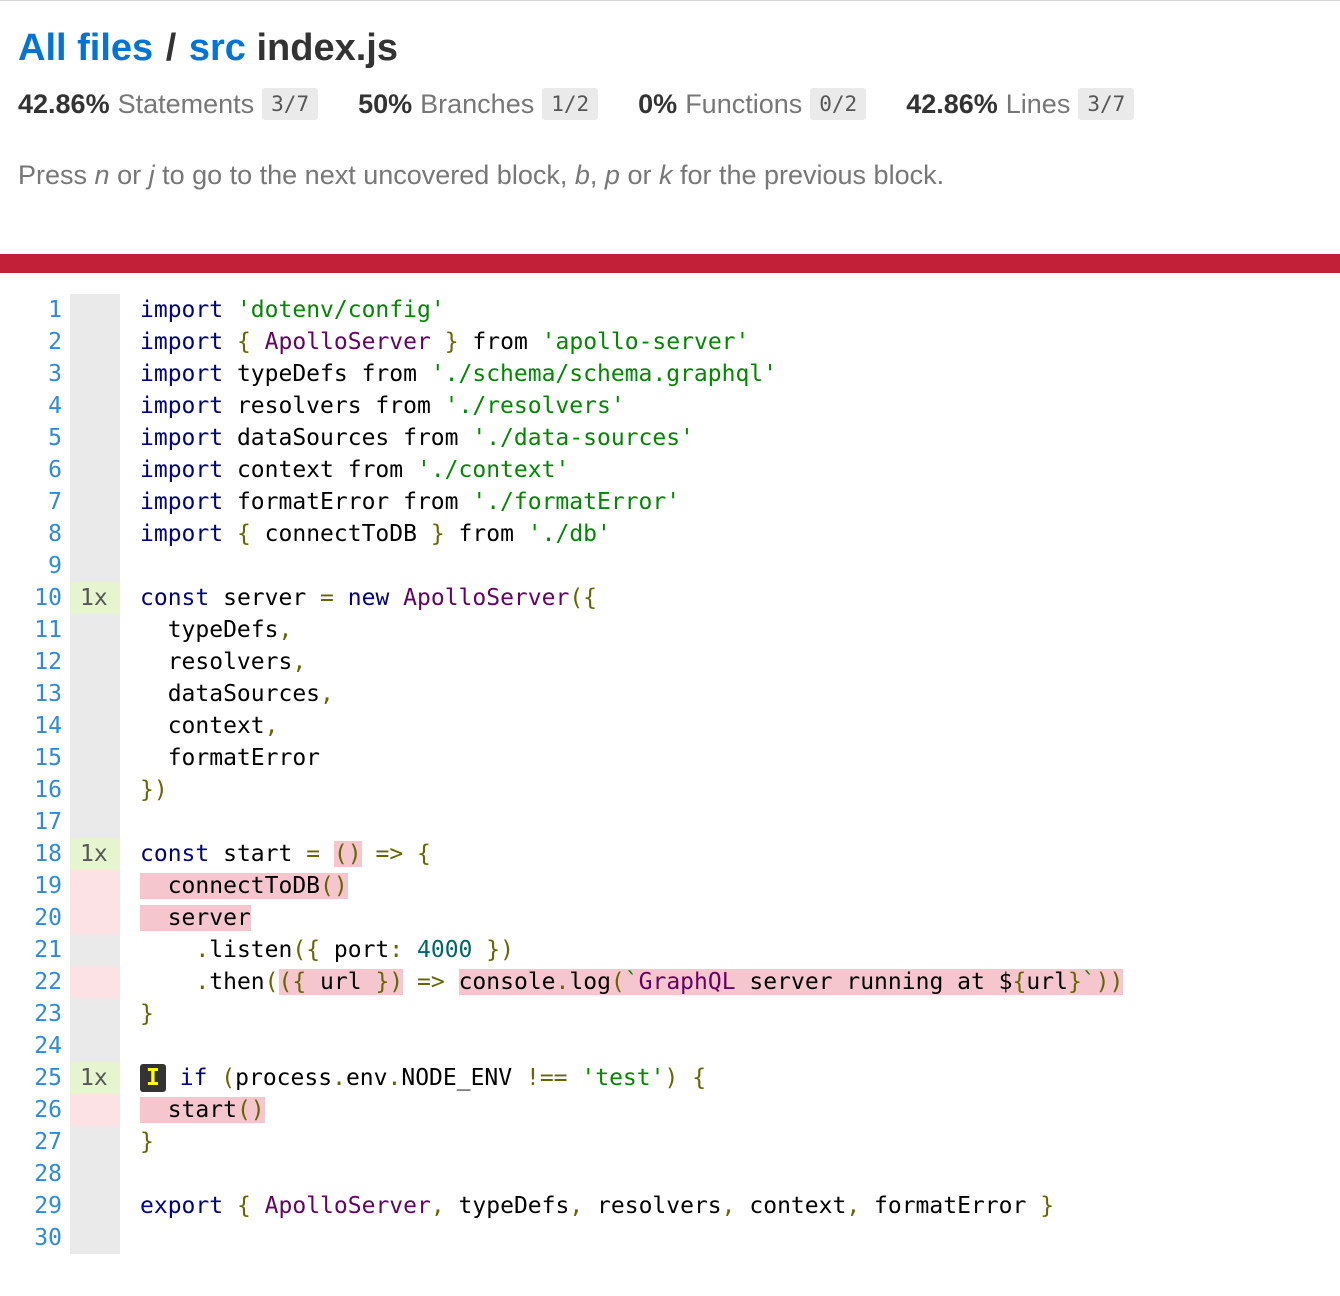  I want to click on hint-key: b, so click(582, 175).